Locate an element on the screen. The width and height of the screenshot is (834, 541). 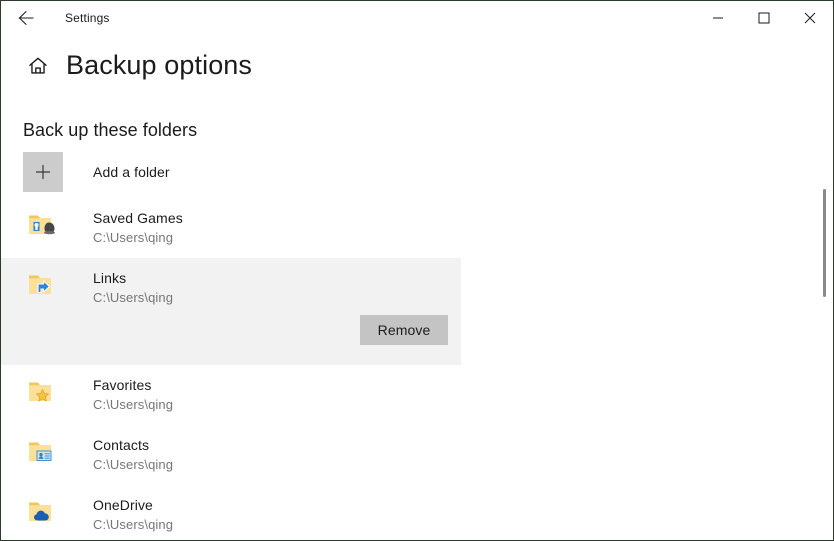
page-title: Backup options is located at coordinates (159, 65).